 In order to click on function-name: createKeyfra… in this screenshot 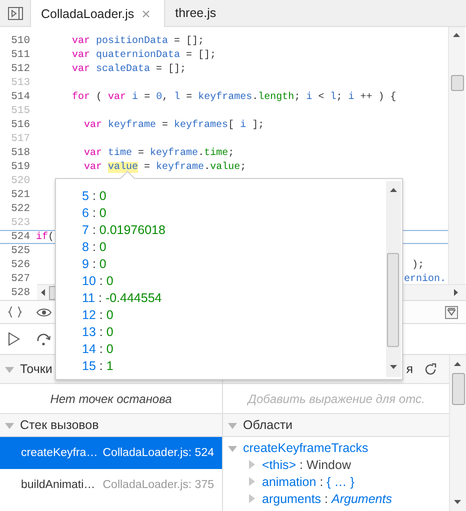, I will do `click(59, 453)`.